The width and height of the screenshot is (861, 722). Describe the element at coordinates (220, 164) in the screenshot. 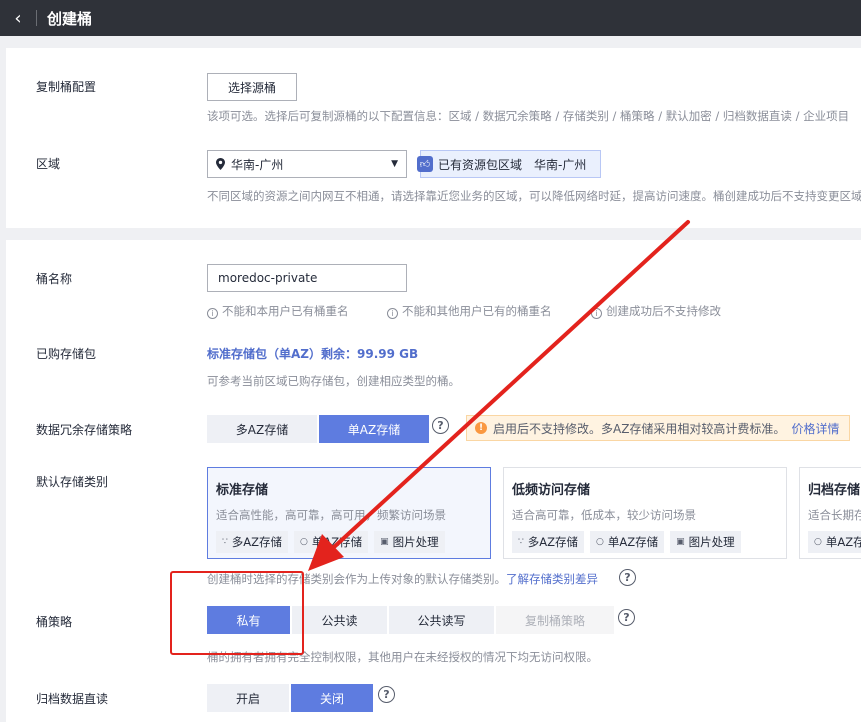

I see `location-pin-icon` at that location.